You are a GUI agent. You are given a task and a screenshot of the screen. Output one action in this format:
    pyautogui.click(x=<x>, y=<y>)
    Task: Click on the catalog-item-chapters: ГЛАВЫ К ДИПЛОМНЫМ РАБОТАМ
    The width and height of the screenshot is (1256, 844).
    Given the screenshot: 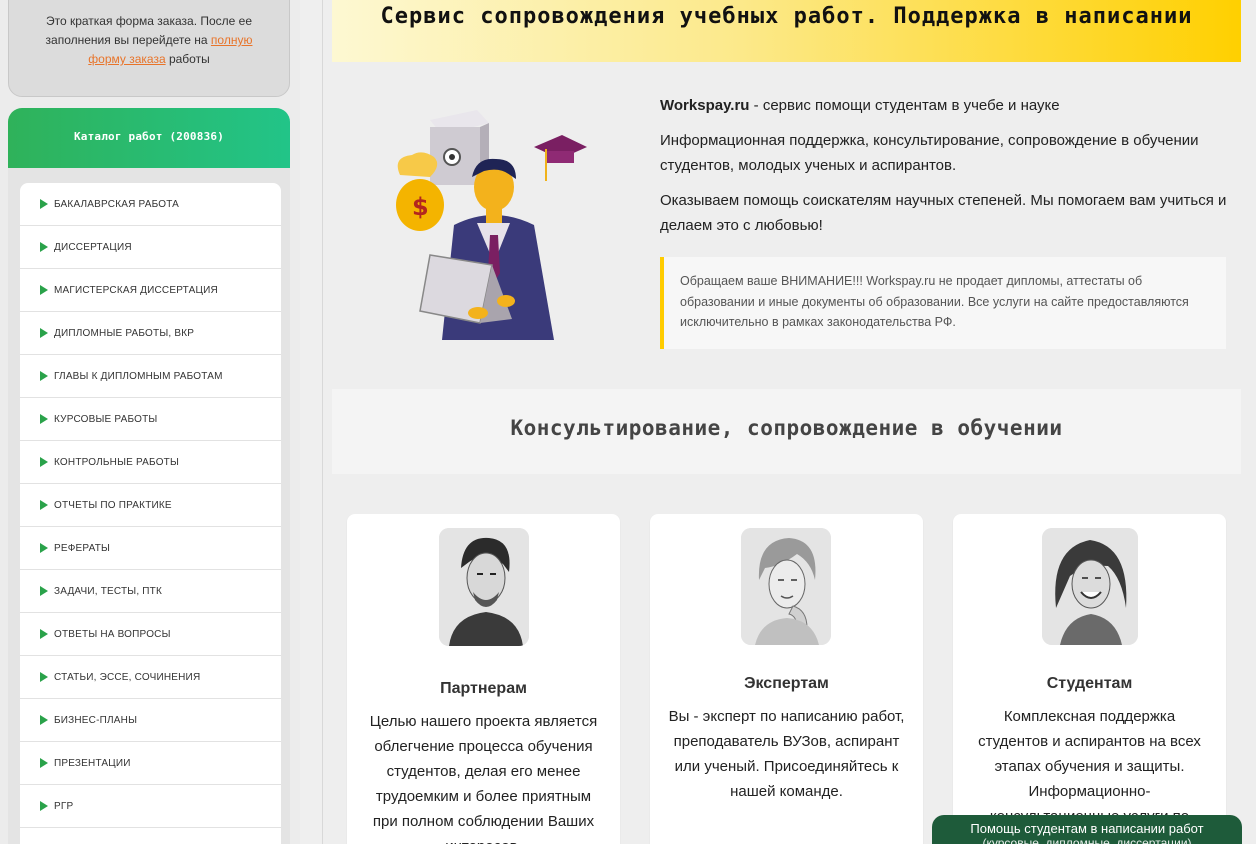 What is the action you would take?
    pyautogui.click(x=150, y=376)
    